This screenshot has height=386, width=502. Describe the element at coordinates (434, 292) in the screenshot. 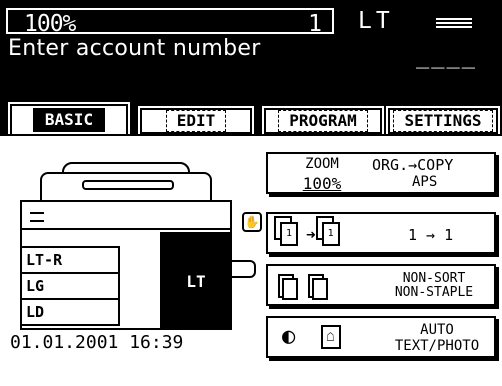

I see `finishing-line2: NON-STAPLE` at that location.